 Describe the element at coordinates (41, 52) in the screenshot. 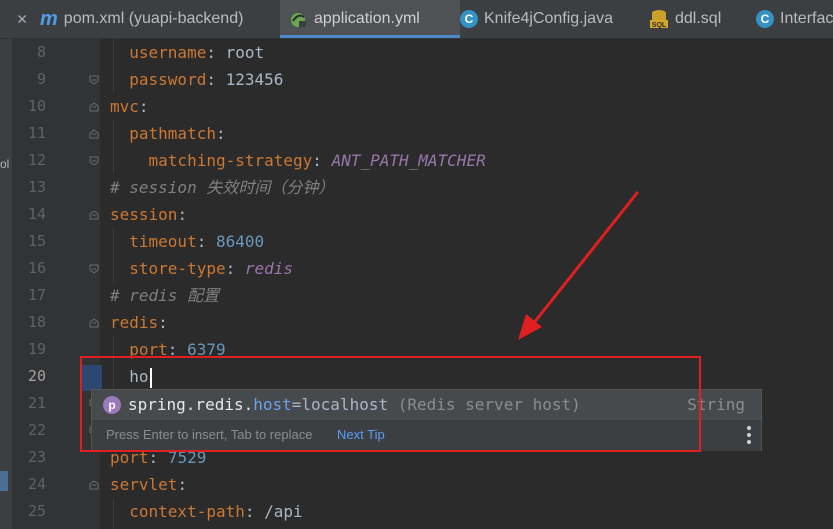

I see `line-number: 8` at that location.